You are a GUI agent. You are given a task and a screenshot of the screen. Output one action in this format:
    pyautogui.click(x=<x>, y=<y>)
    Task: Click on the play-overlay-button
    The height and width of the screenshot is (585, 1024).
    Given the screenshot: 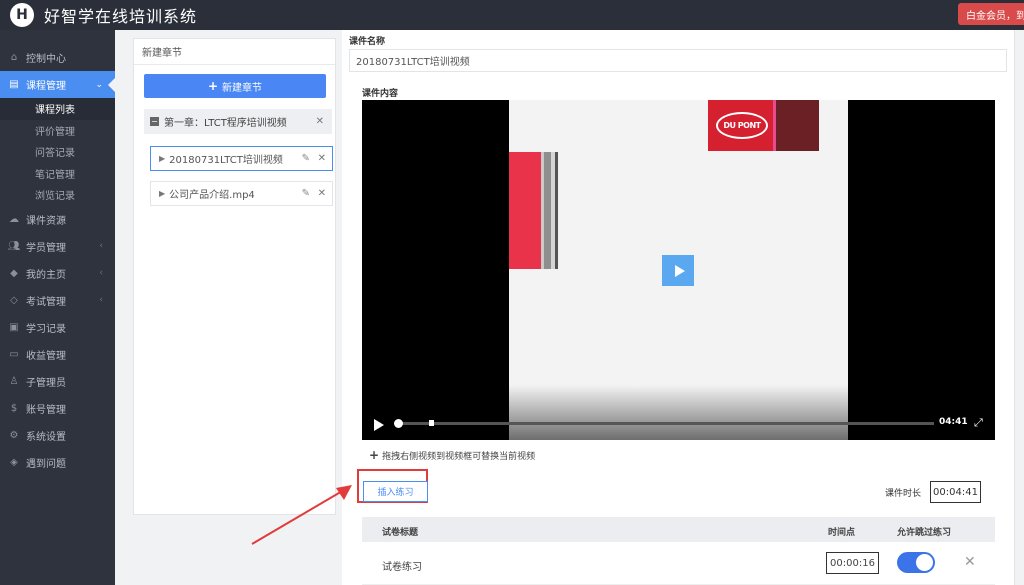 What is the action you would take?
    pyautogui.click(x=678, y=270)
    